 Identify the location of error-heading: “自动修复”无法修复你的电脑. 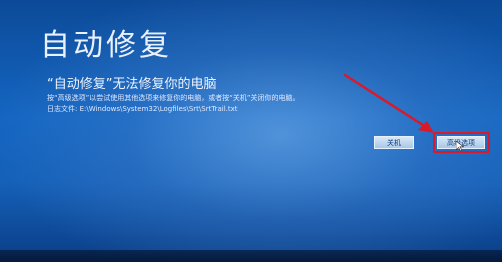
(132, 84).